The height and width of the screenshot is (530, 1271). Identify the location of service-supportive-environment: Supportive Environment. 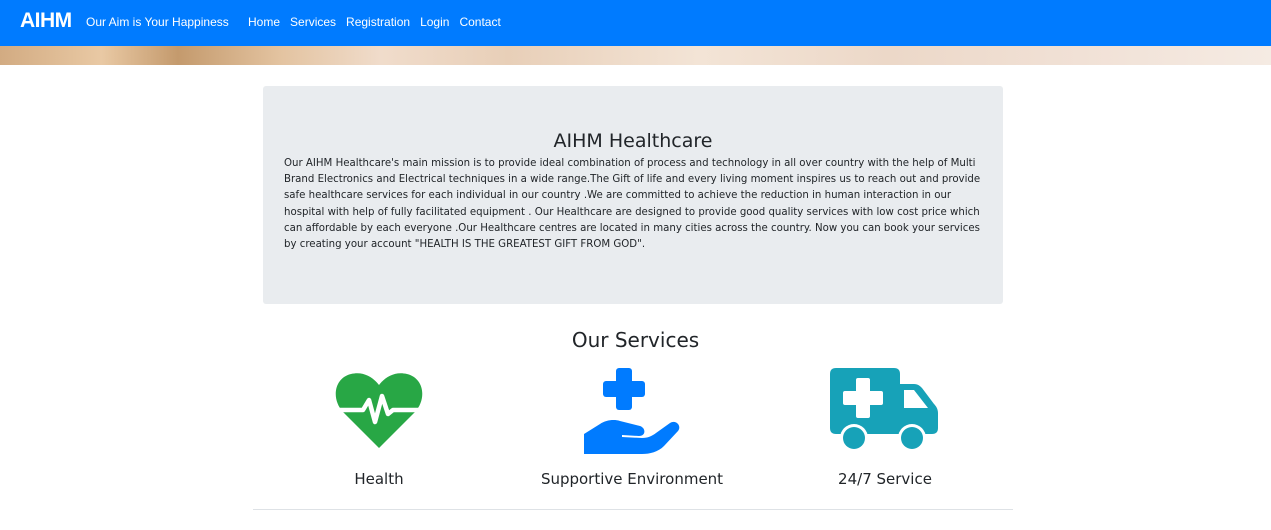
(632, 427).